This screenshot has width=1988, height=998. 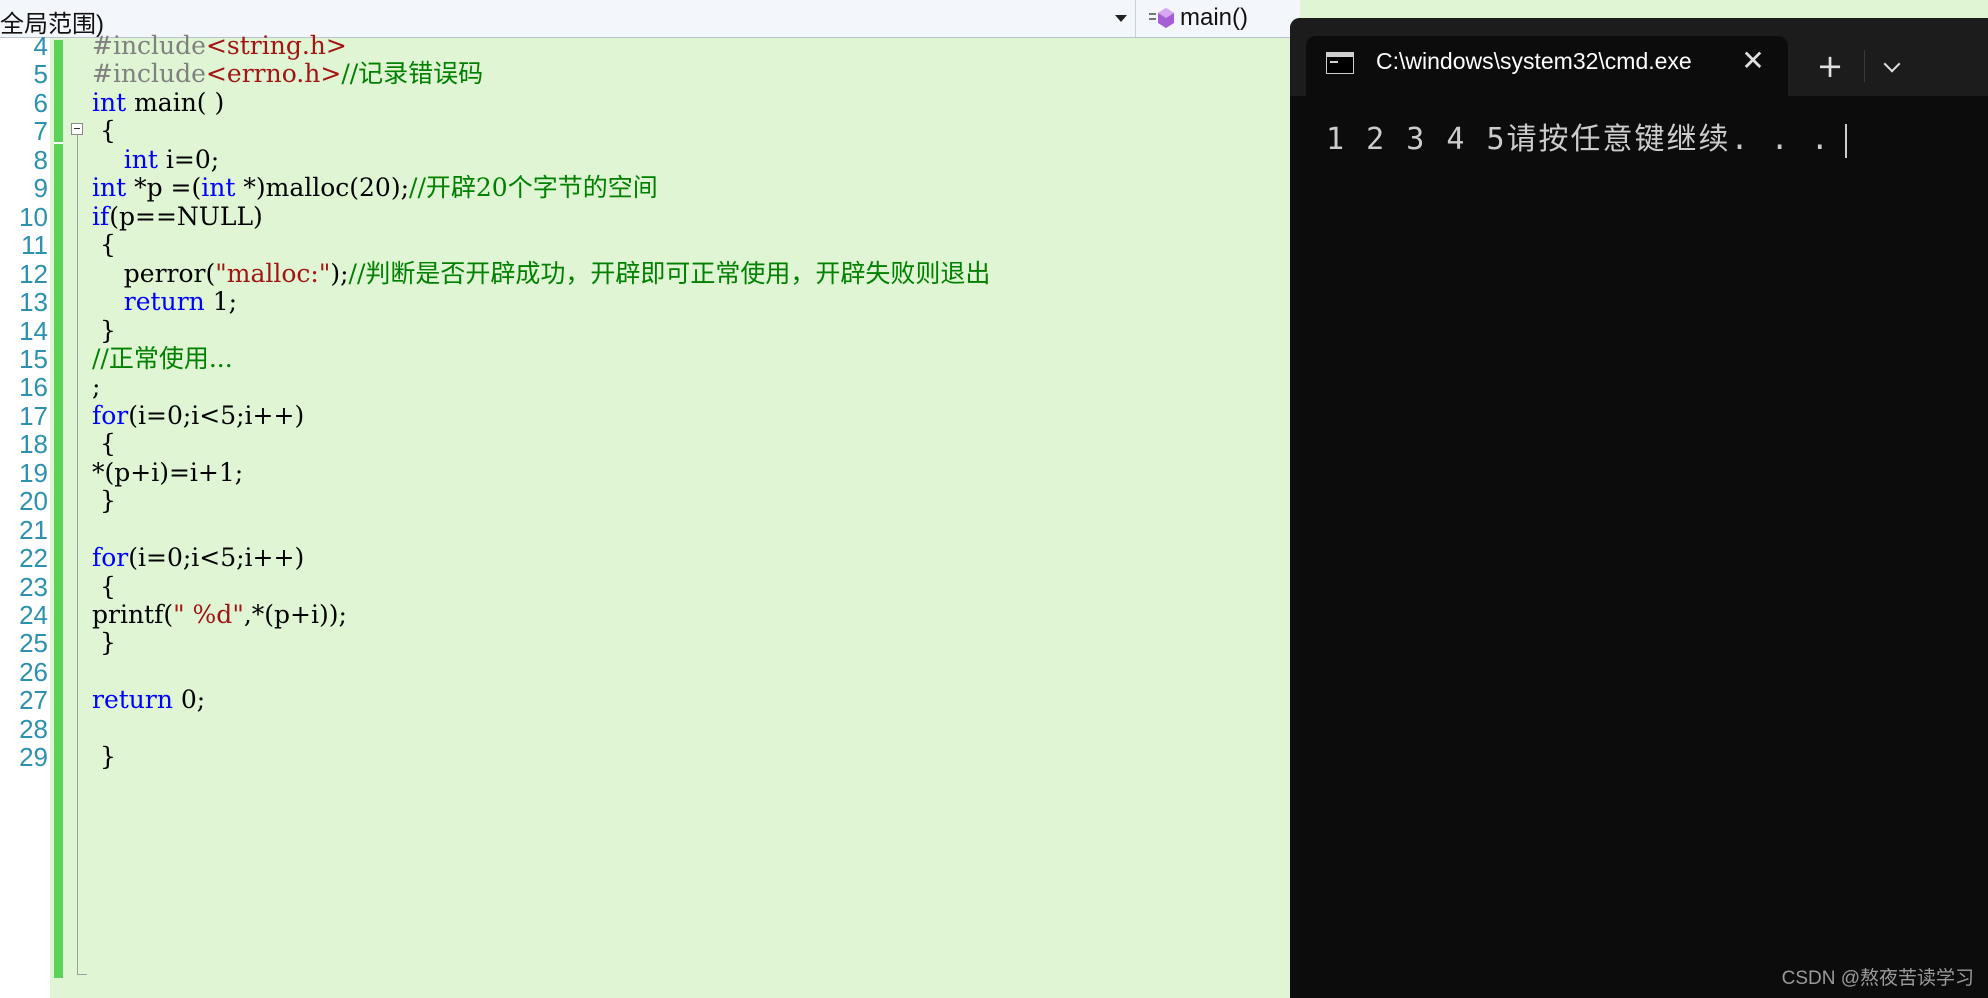 What do you see at coordinates (1534, 61) in the screenshot?
I see `terminal-tab-title: C:\windows\system32\cmd.exe` at bounding box center [1534, 61].